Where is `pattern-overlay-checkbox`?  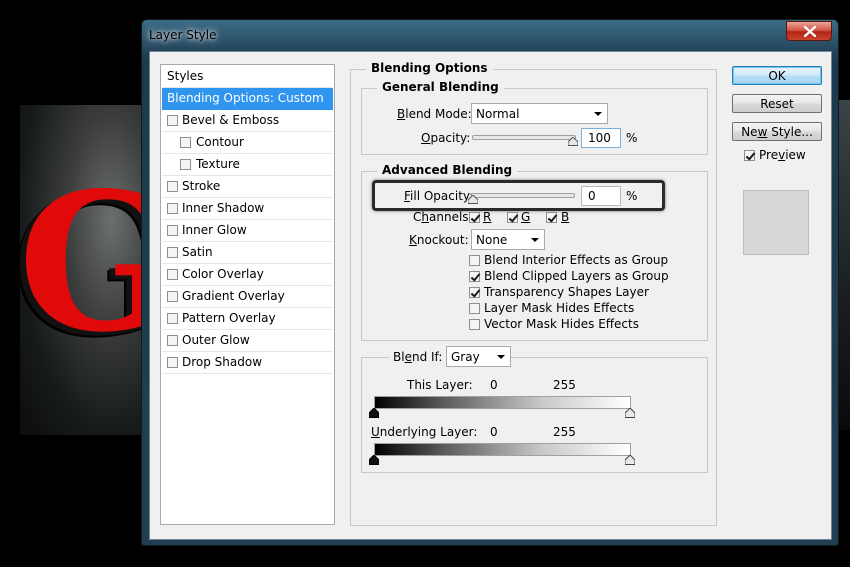 pattern-overlay-checkbox is located at coordinates (172, 318).